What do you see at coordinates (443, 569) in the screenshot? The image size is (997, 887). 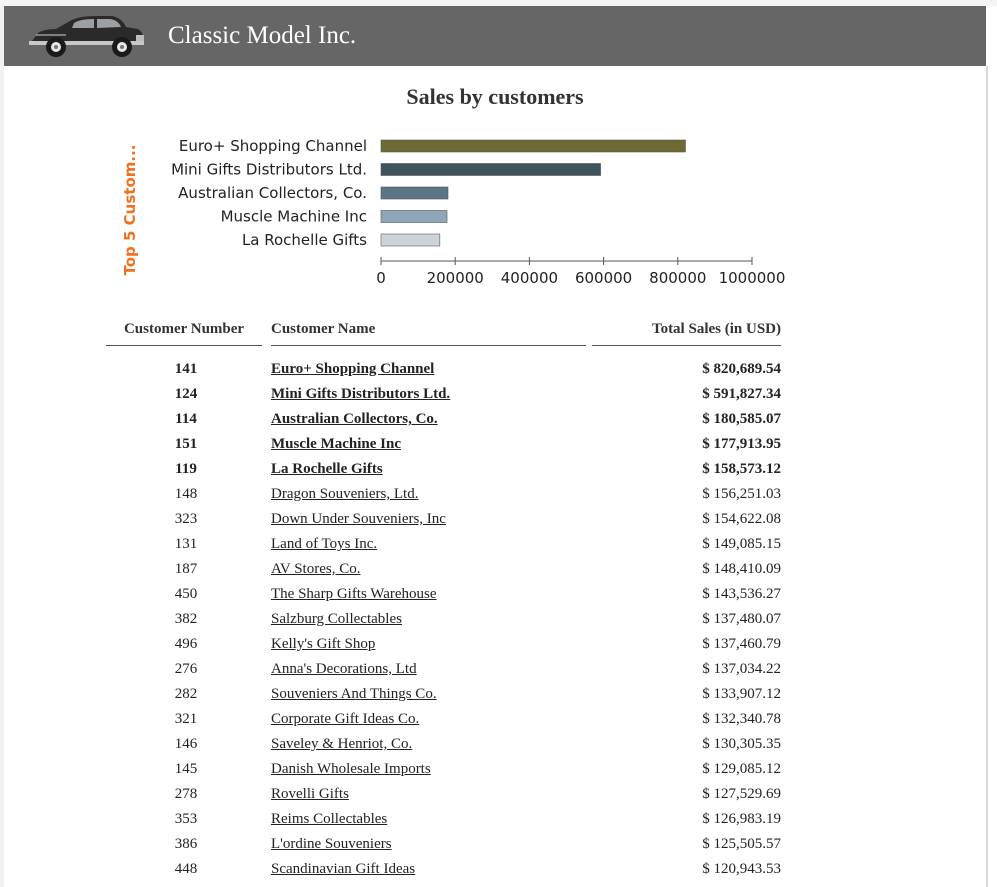 I see `table-row: 187 AV Stores, Co. $ 148,410.09` at bounding box center [443, 569].